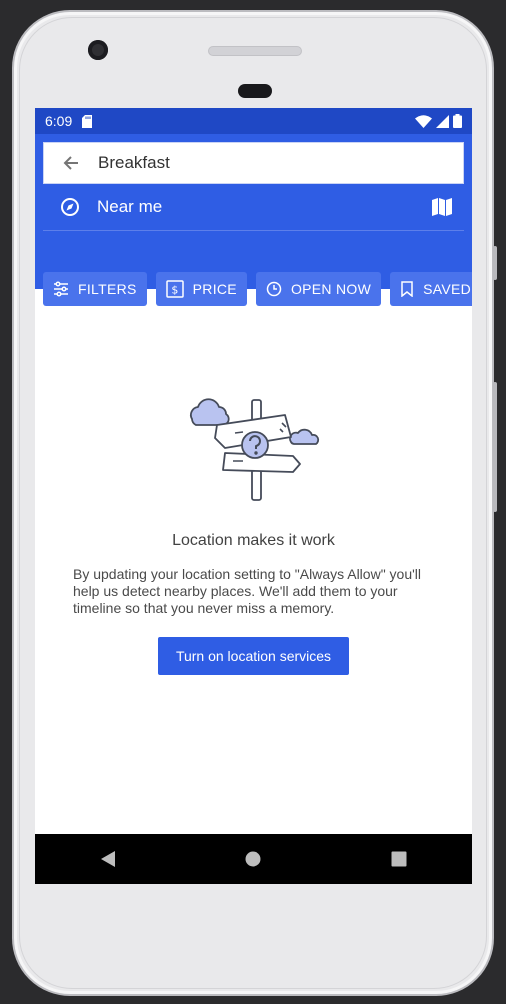 This screenshot has height=1004, width=506. Describe the element at coordinates (255, 91) in the screenshot. I see `proximity-sensor` at that location.